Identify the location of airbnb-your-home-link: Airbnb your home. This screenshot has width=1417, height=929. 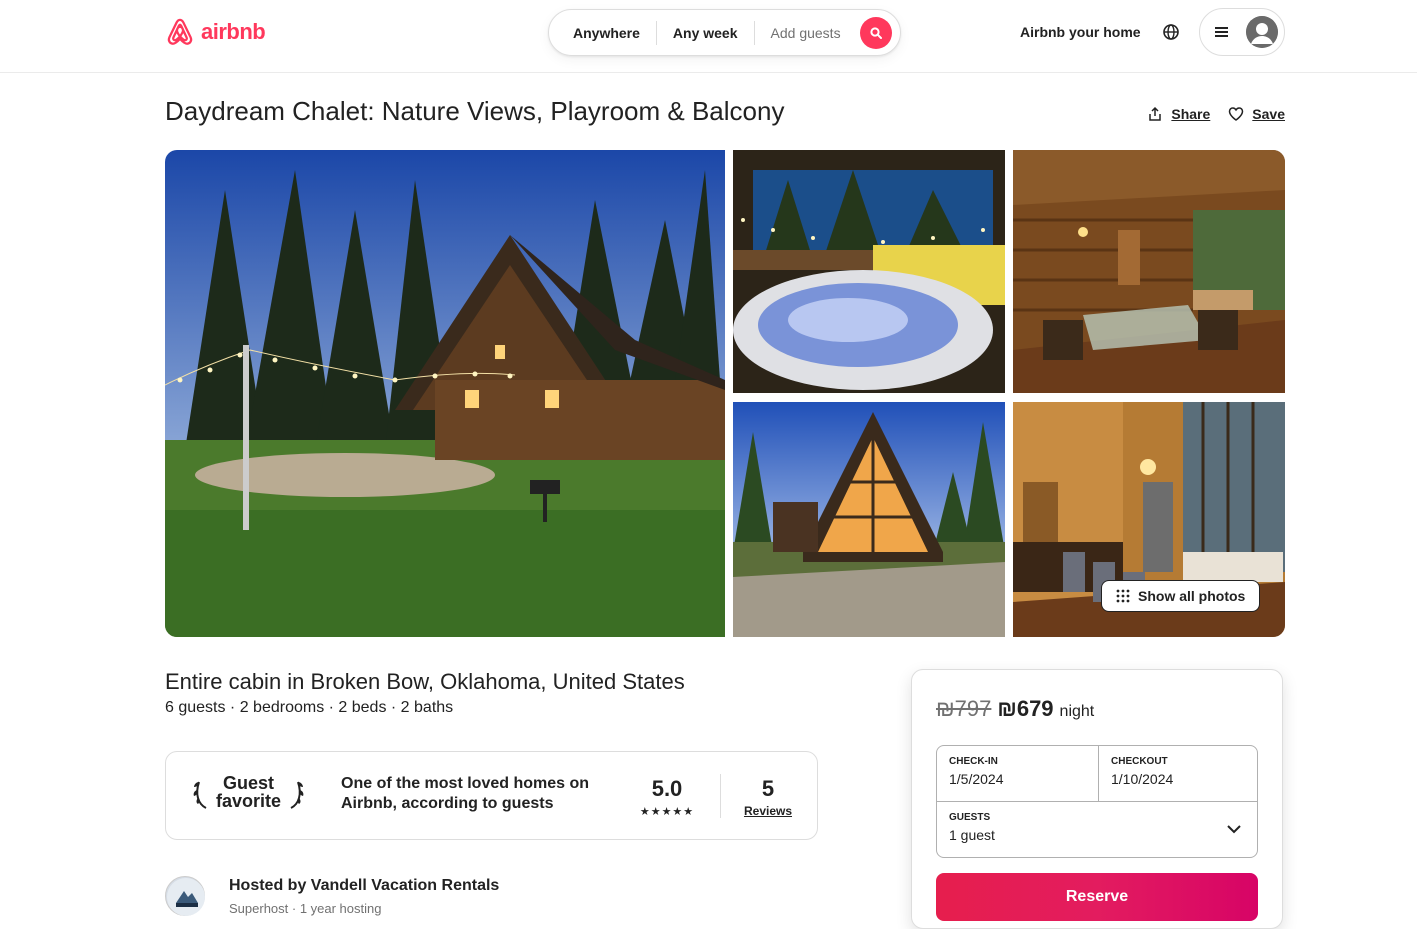
(1080, 32).